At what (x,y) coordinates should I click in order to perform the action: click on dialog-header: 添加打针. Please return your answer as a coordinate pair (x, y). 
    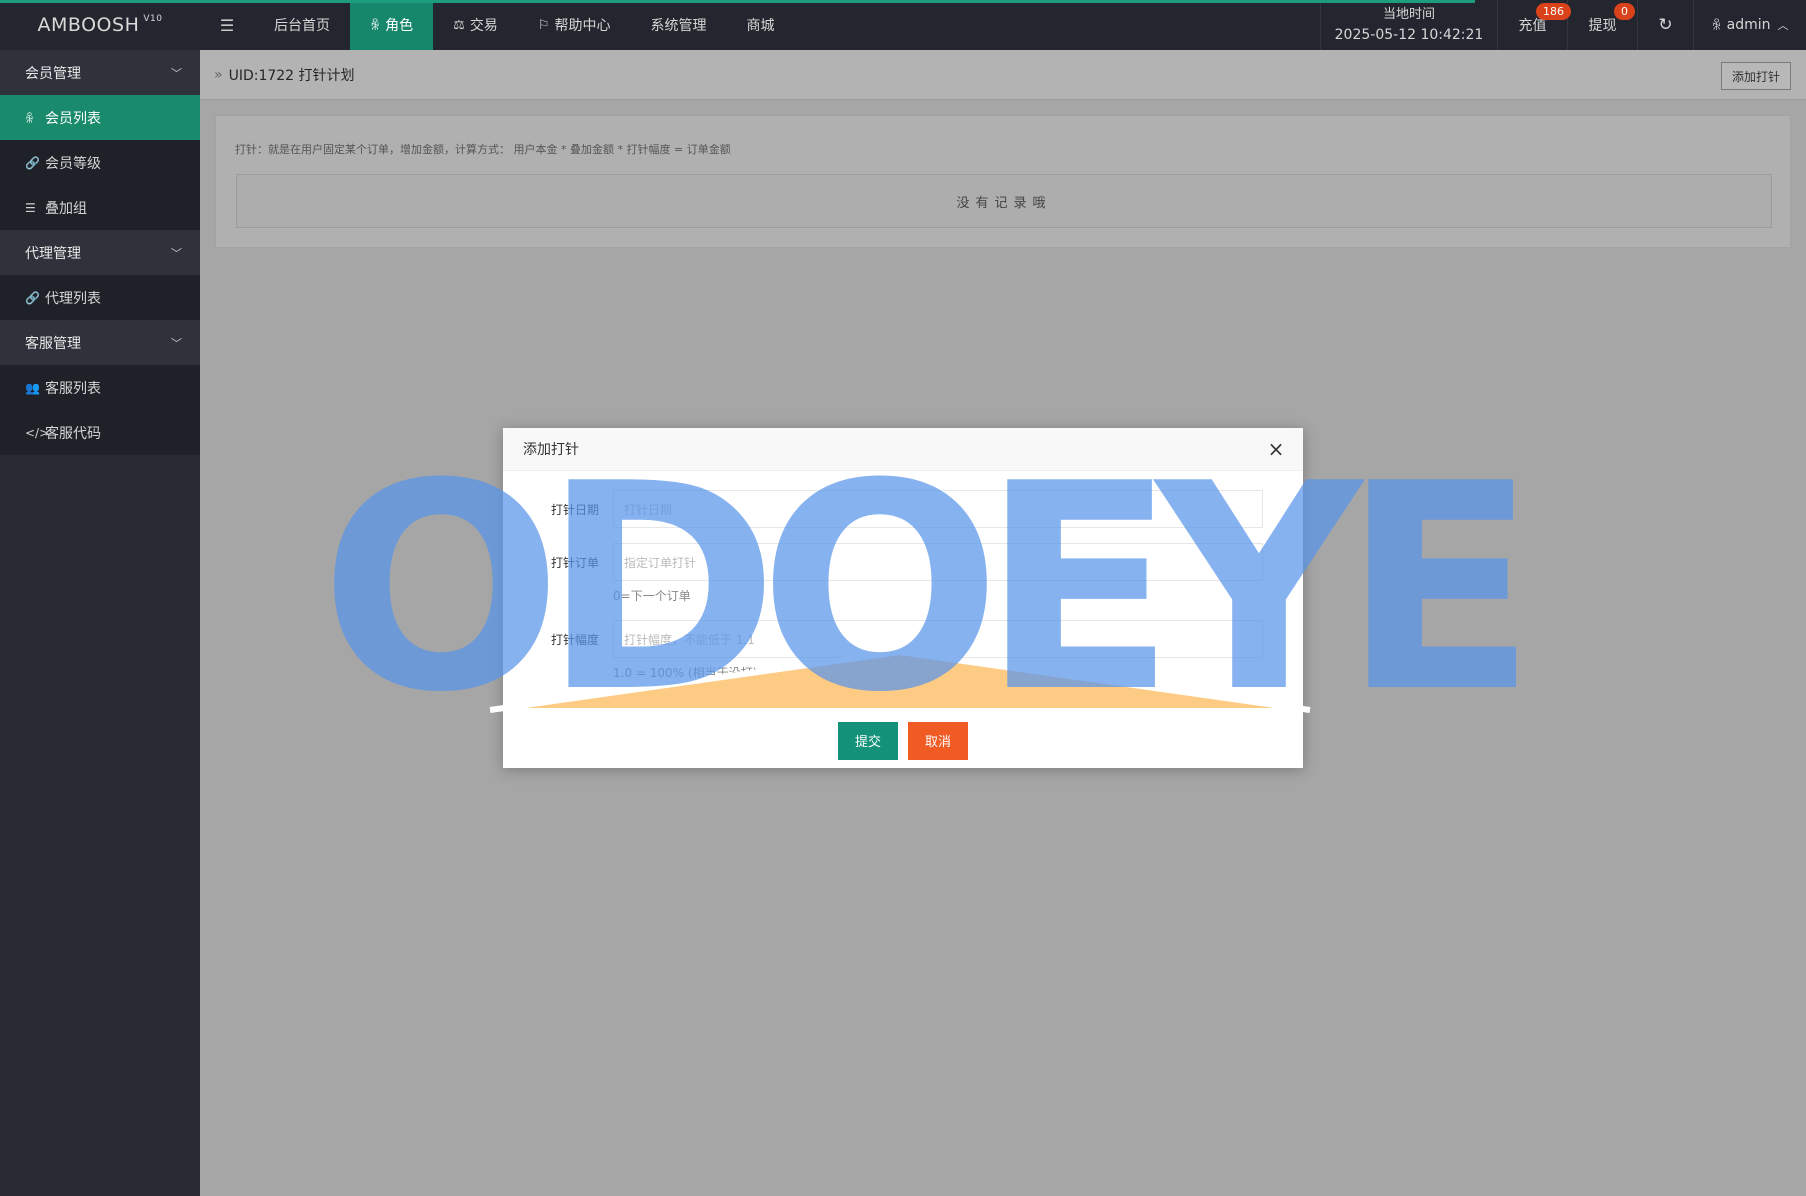
    Looking at the image, I should click on (903, 449).